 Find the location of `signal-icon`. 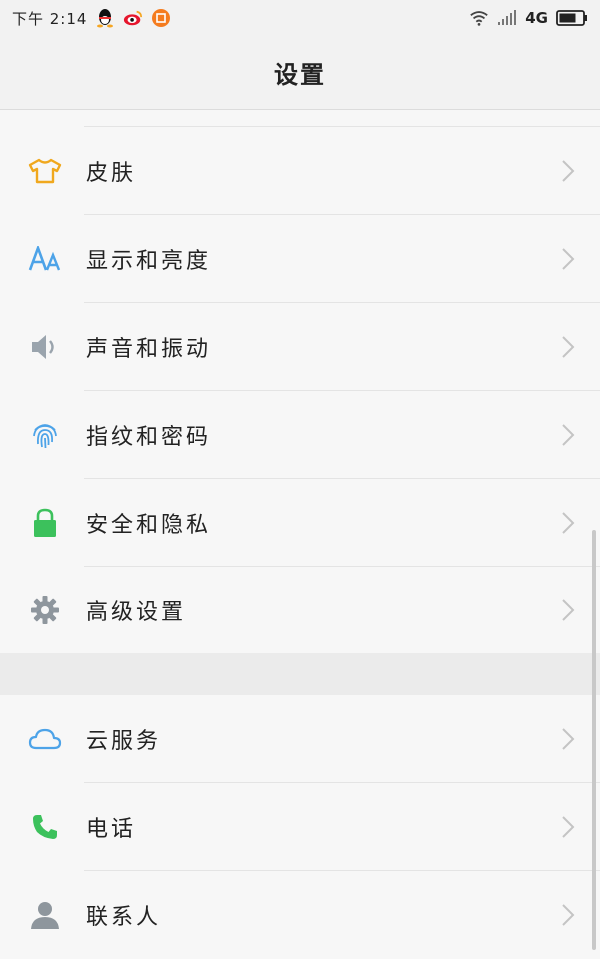

signal-icon is located at coordinates (507, 18).